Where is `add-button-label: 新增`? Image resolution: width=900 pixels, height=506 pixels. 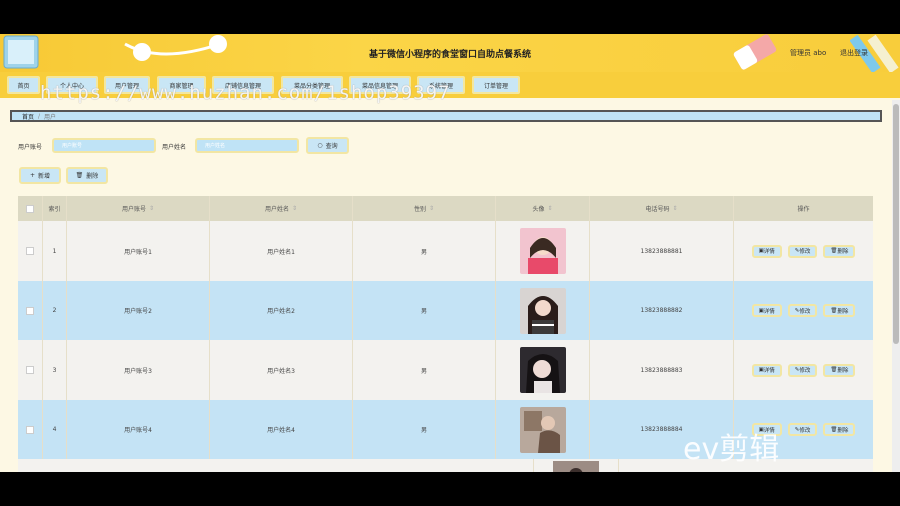
add-button-label: 新增 is located at coordinates (44, 176).